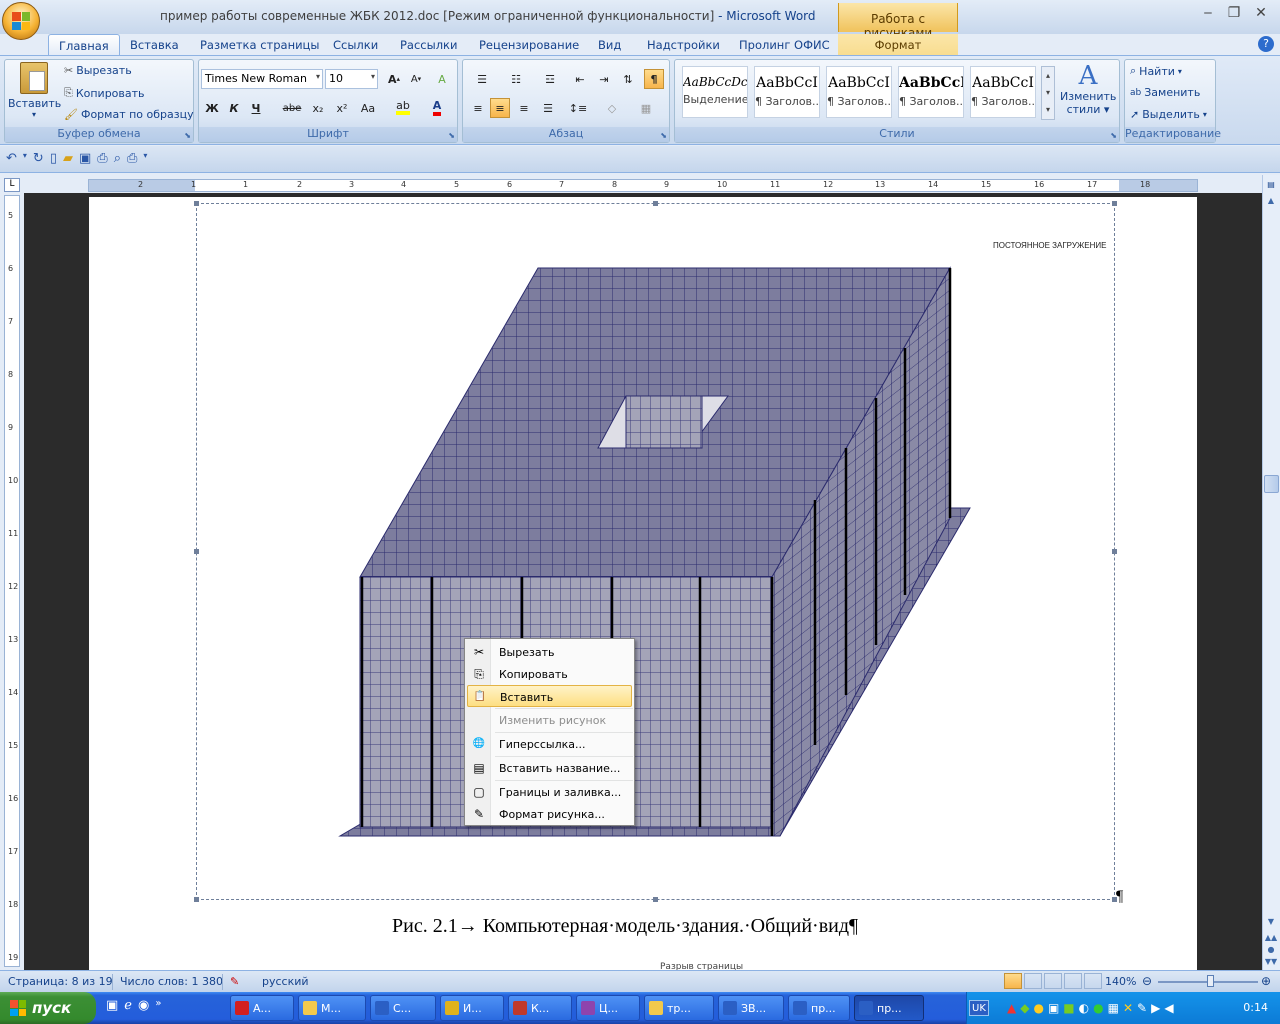  I want to click on word-launch-icon: ▣, so click(112, 1005).